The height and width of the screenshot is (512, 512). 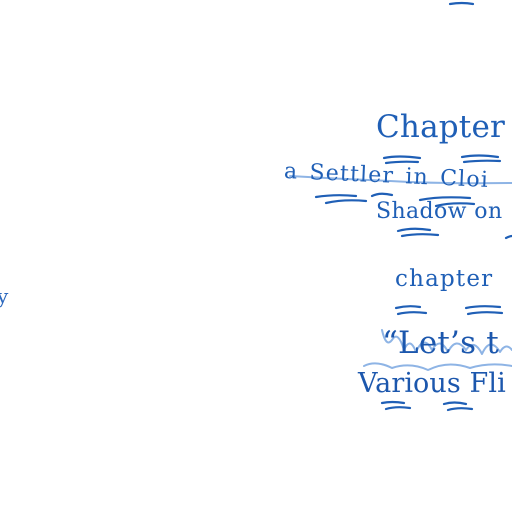 What do you see at coordinates (461, 3) in the screenshot?
I see `top-edge-stroke` at bounding box center [461, 3].